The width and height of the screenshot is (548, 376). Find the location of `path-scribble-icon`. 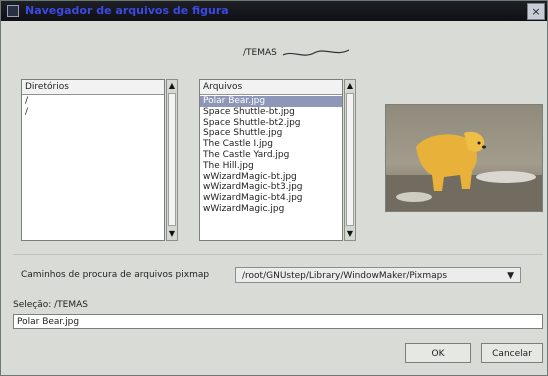

path-scribble-icon is located at coordinates (316, 52).